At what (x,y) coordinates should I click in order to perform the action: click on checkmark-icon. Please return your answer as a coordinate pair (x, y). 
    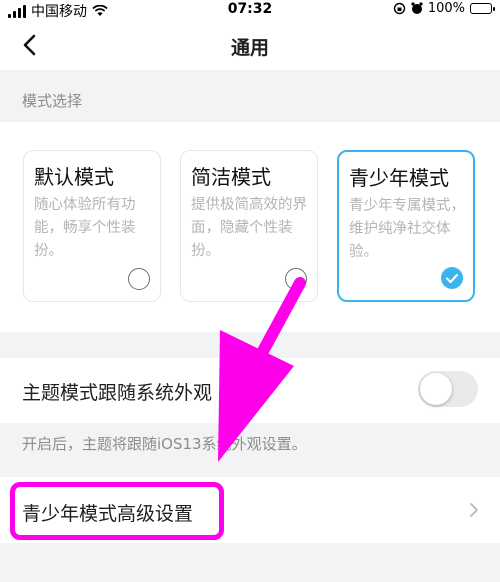
    Looking at the image, I should click on (452, 278).